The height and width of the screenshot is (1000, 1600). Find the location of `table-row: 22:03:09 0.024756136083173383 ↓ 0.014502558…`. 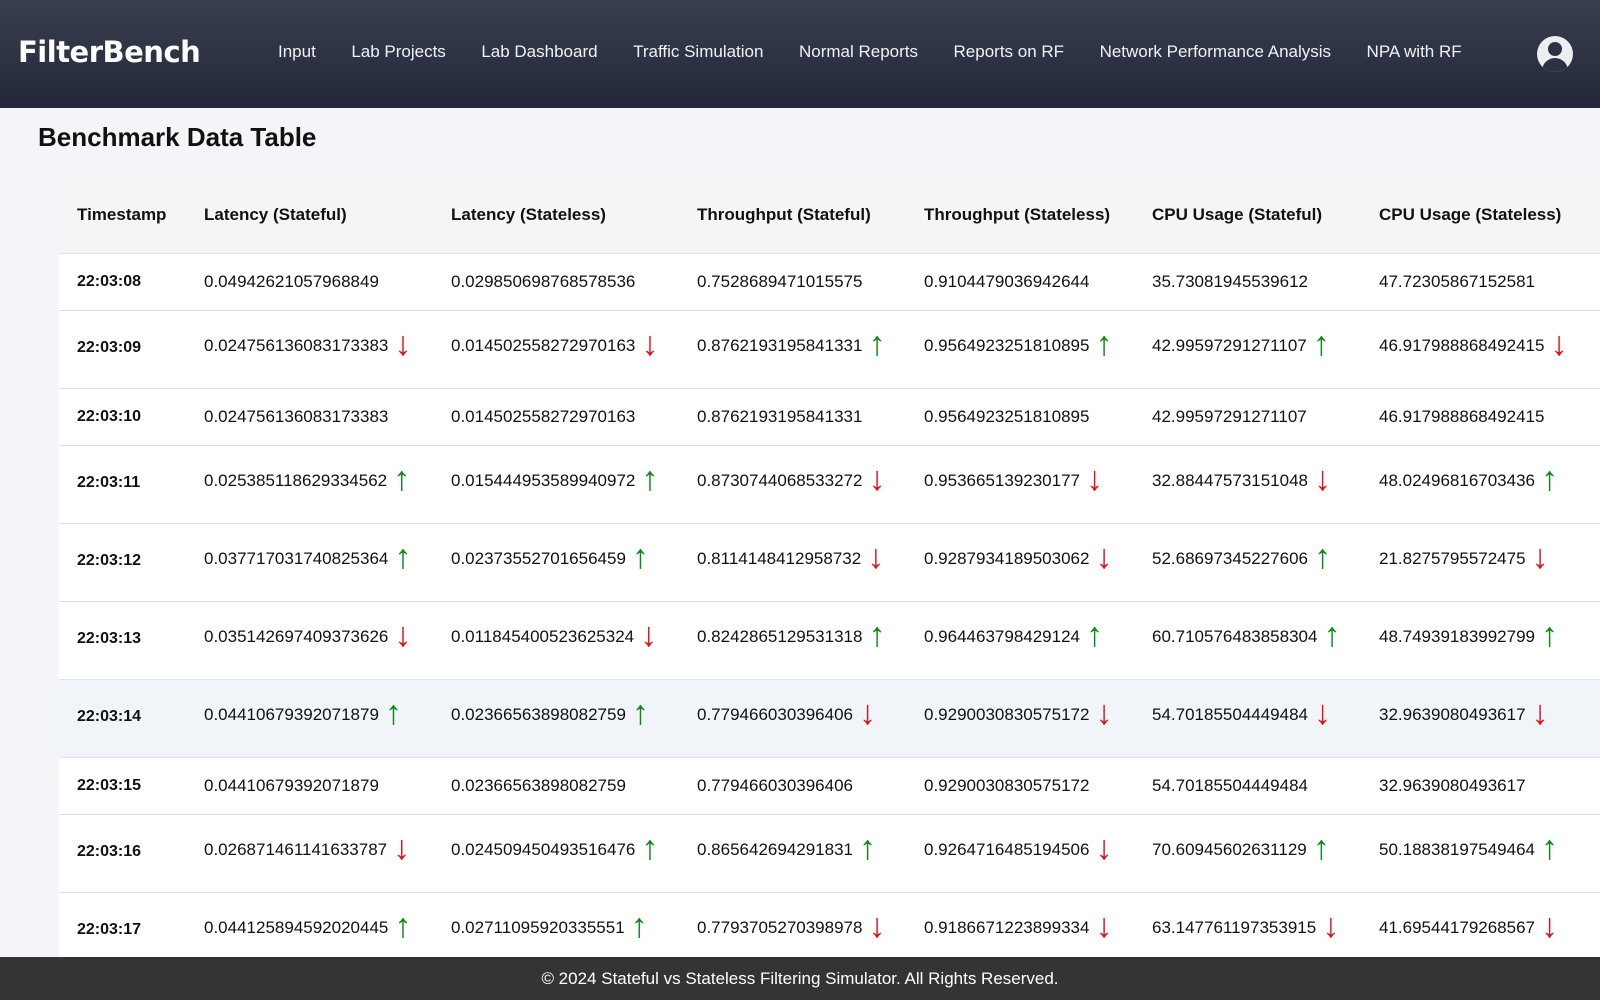

table-row: 22:03:09 0.024756136083173383 ↓ 0.014502558… is located at coordinates (829, 348).